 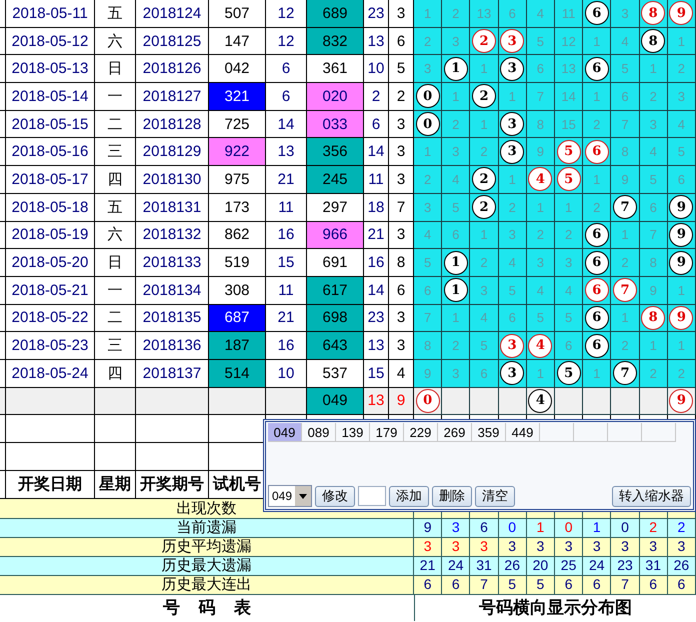 What do you see at coordinates (172, 42) in the screenshot?
I see `period-cell: 2018125` at bounding box center [172, 42].